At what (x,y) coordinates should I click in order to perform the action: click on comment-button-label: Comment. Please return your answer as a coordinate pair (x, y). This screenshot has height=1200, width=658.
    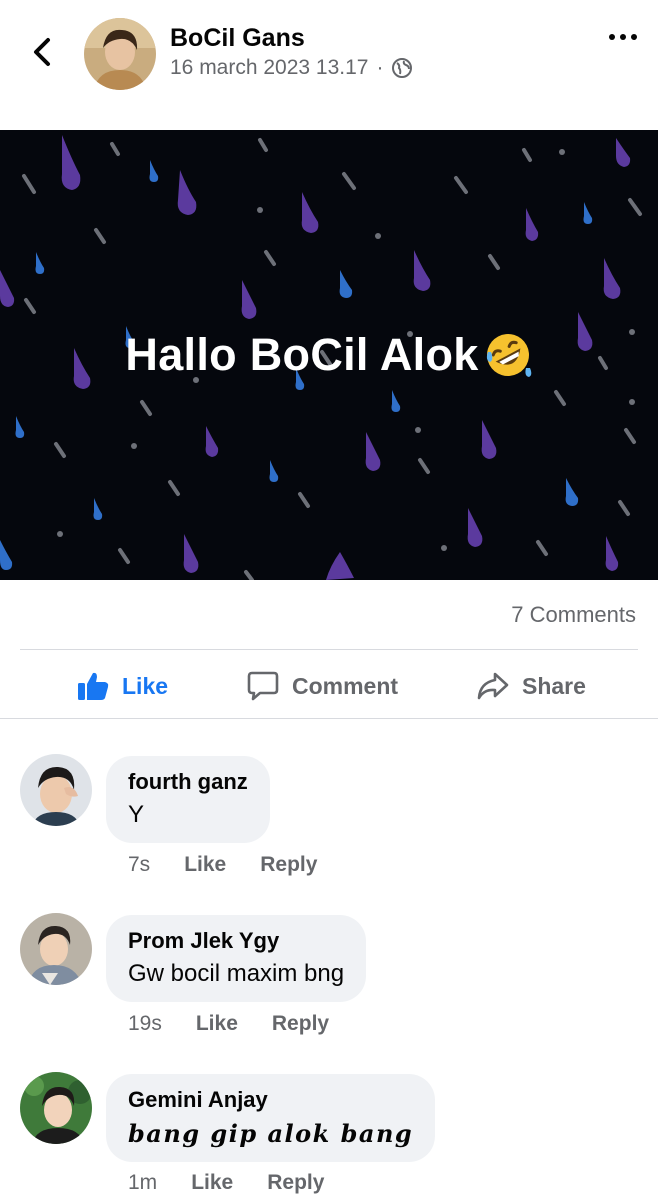
    Looking at the image, I should click on (345, 685).